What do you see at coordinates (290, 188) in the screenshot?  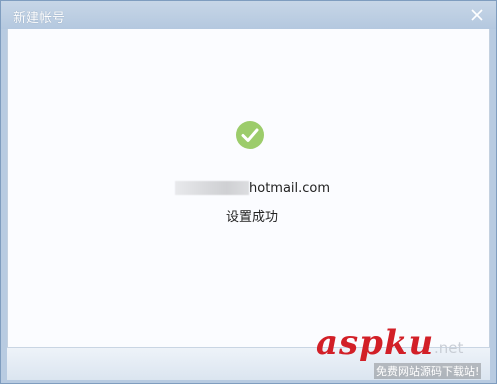 I see `email-domain: hotmail.com` at bounding box center [290, 188].